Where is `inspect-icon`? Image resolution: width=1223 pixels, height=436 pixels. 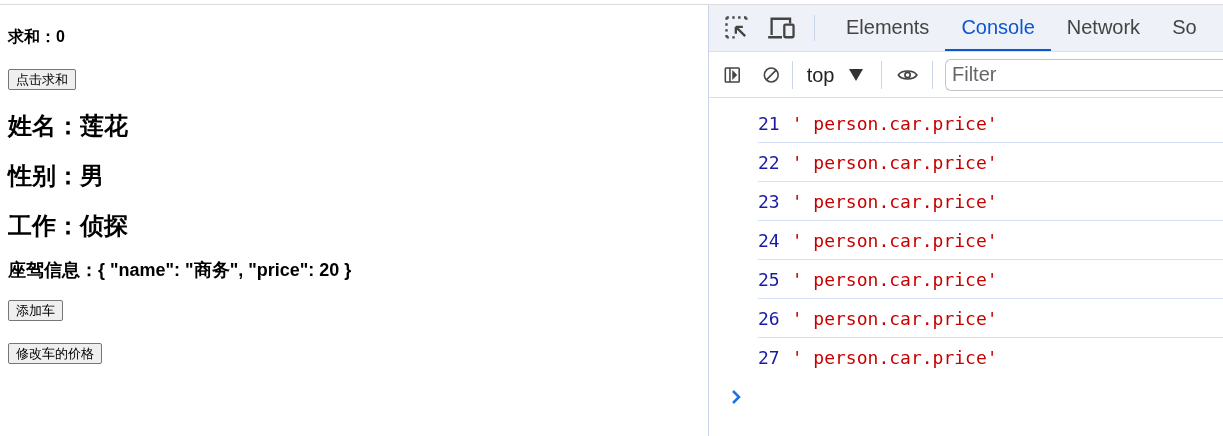 inspect-icon is located at coordinates (737, 28).